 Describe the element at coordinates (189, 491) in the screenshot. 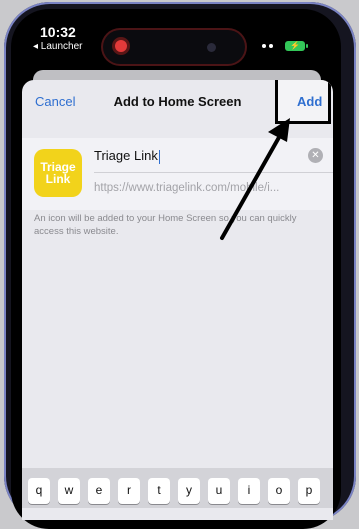

I see `key-y: y` at that location.